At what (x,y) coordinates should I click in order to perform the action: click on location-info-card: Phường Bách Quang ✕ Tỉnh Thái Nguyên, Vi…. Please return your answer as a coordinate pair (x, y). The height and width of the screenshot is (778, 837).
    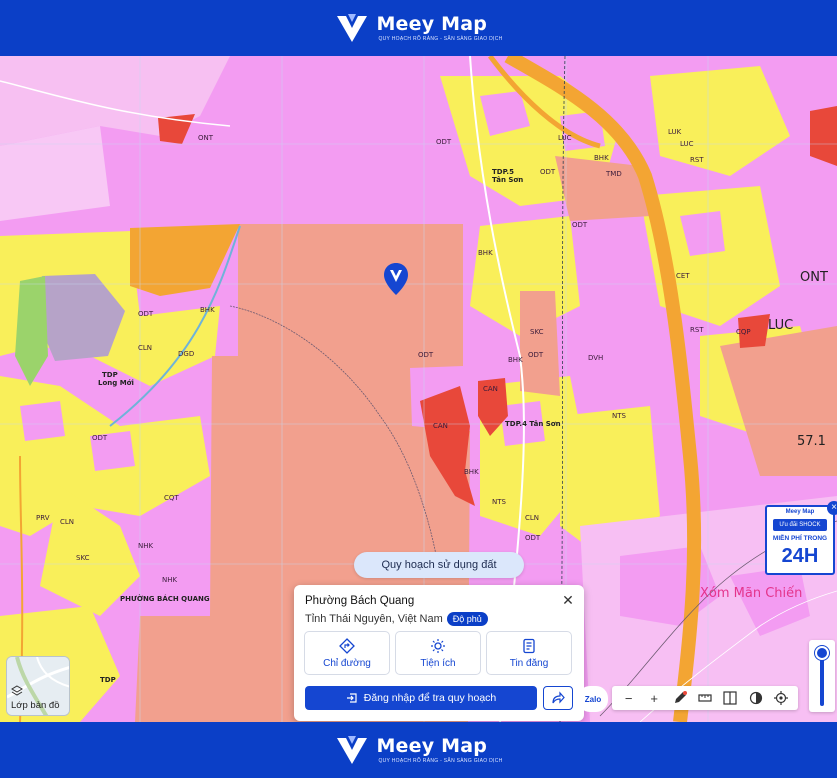
    Looking at the image, I should click on (439, 653).